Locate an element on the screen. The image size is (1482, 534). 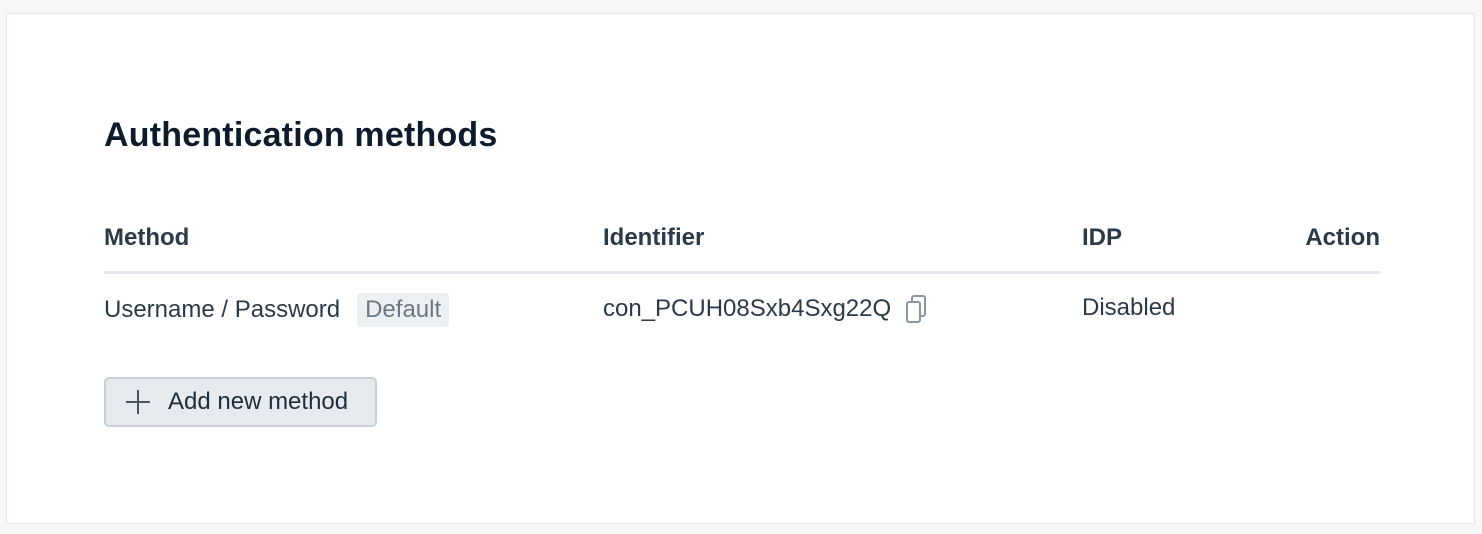
add-new-method-button: Add new method is located at coordinates (240, 402).